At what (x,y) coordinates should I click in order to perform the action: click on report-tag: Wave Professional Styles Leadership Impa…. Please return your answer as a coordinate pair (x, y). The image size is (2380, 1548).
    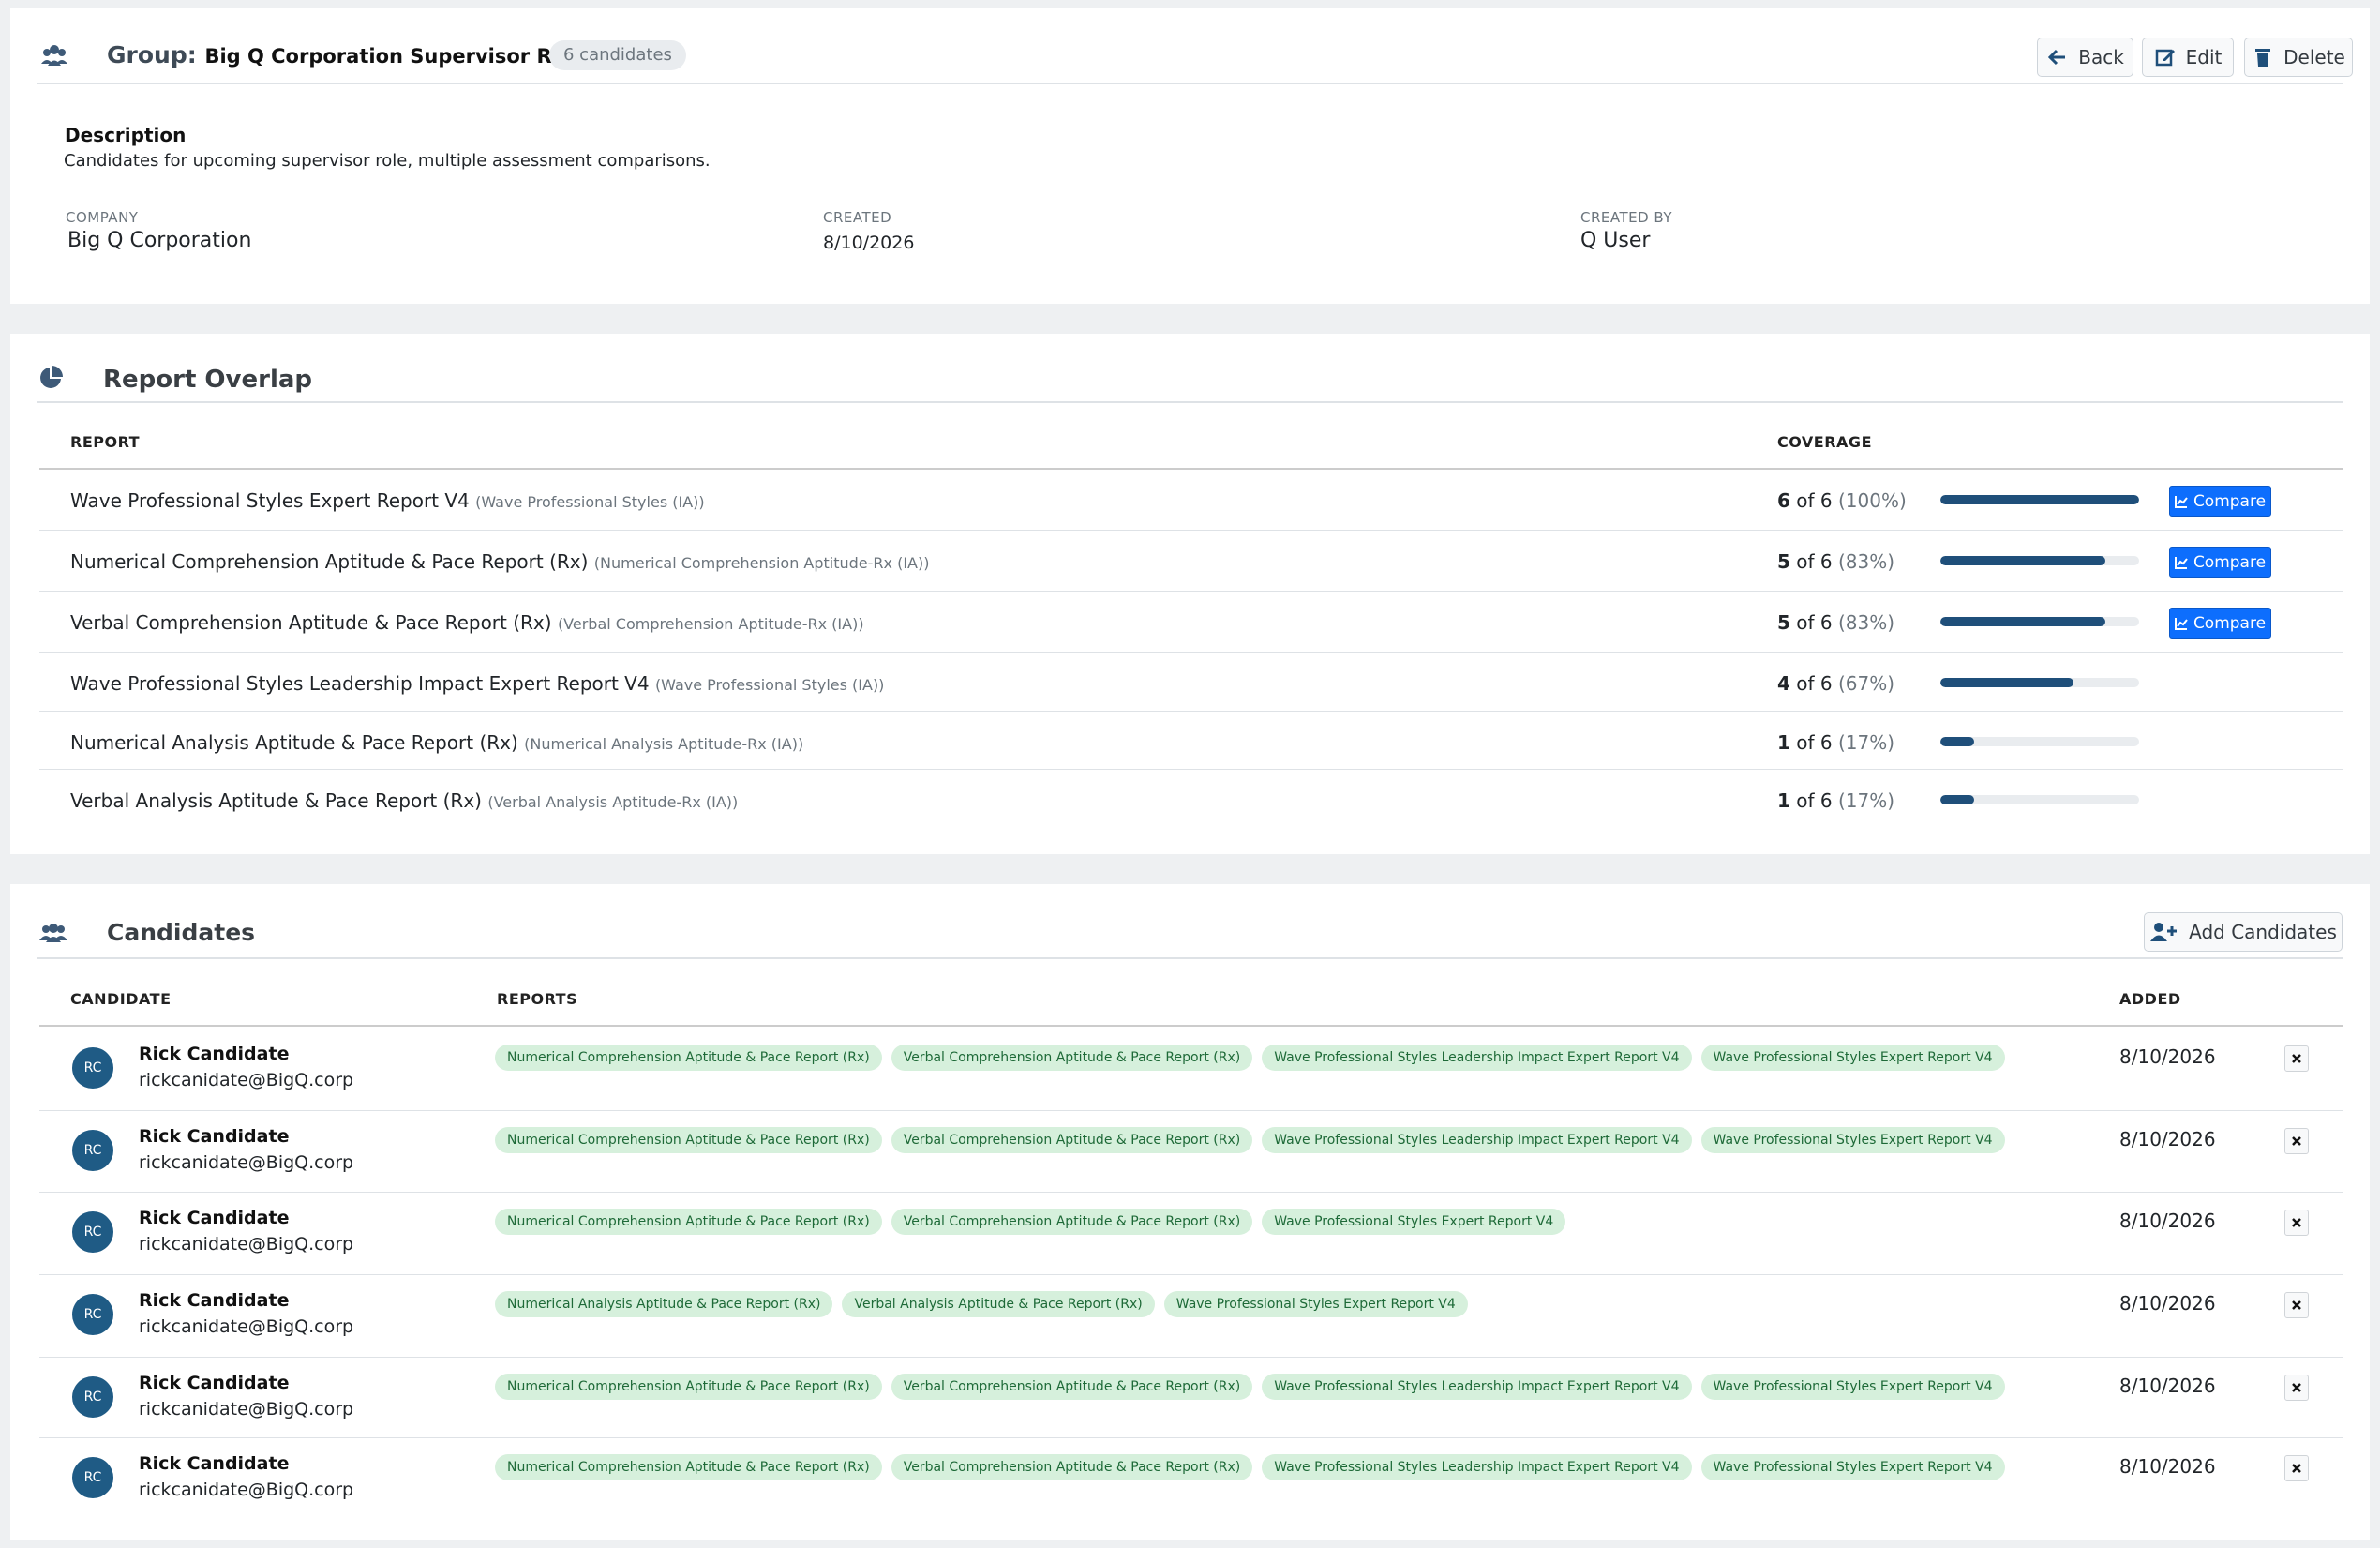
    Looking at the image, I should click on (1477, 1058).